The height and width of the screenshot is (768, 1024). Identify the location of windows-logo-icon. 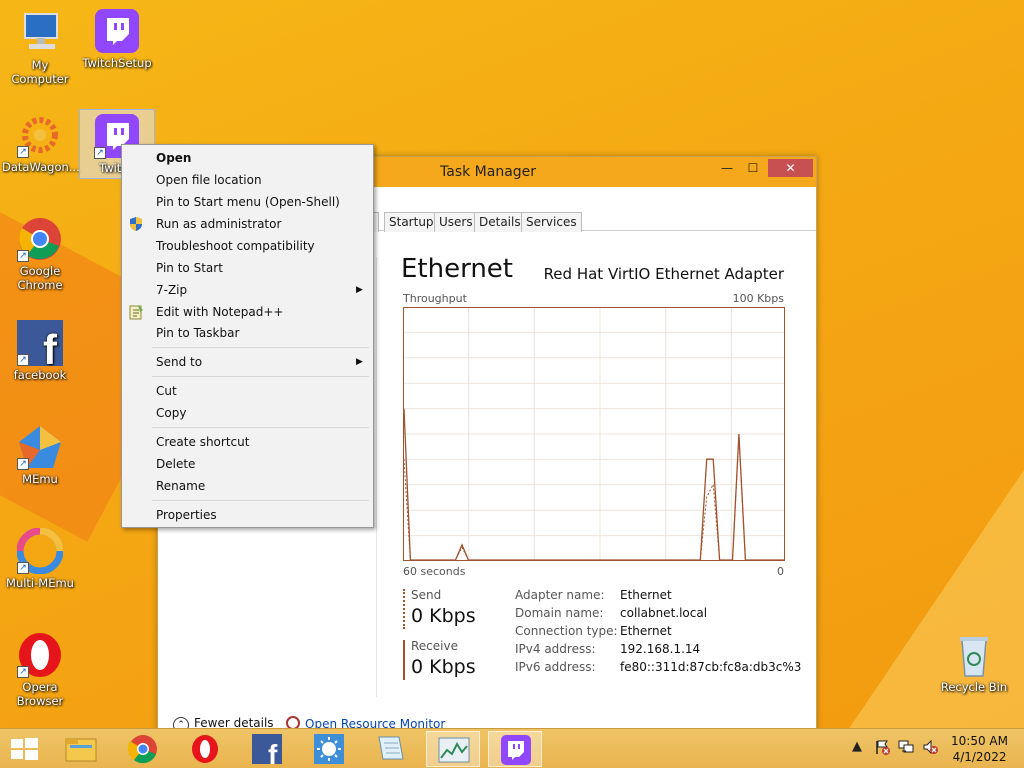
(24, 749).